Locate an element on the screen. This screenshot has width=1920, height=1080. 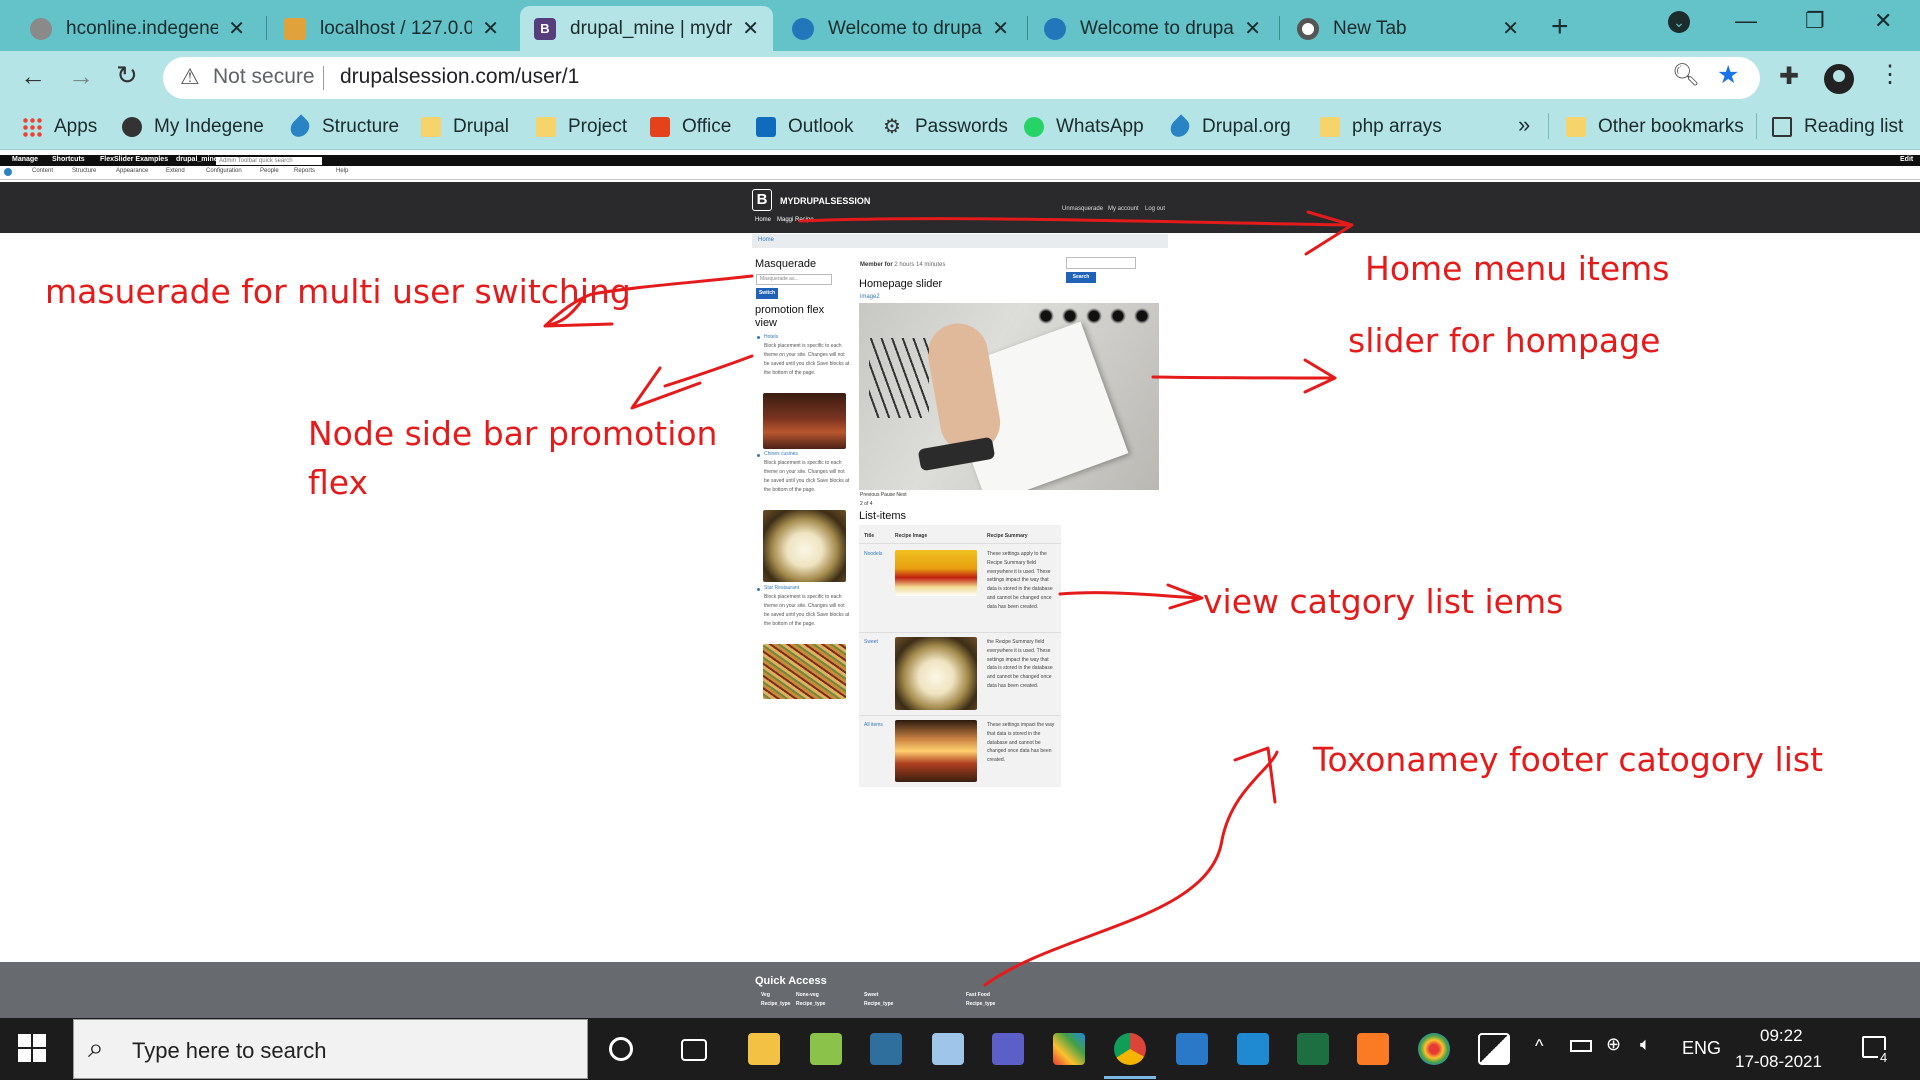
notepad-plus-plus-icon is located at coordinates (826, 1049).